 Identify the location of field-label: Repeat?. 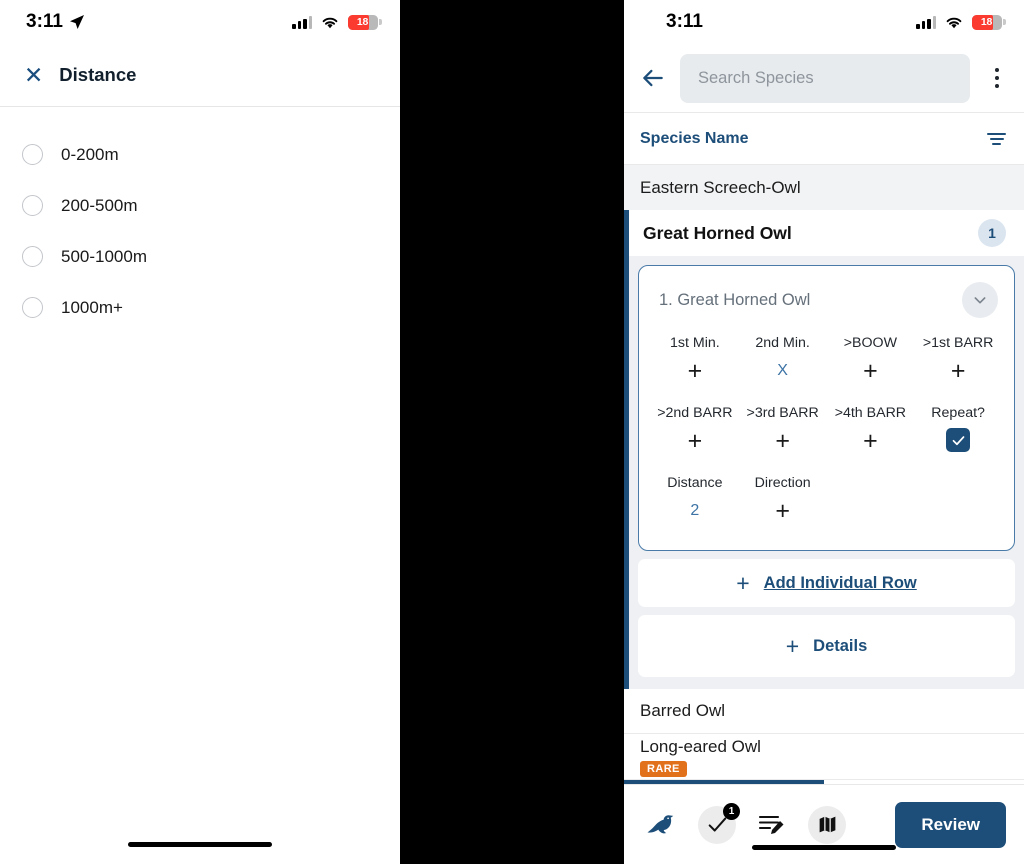
(958, 413).